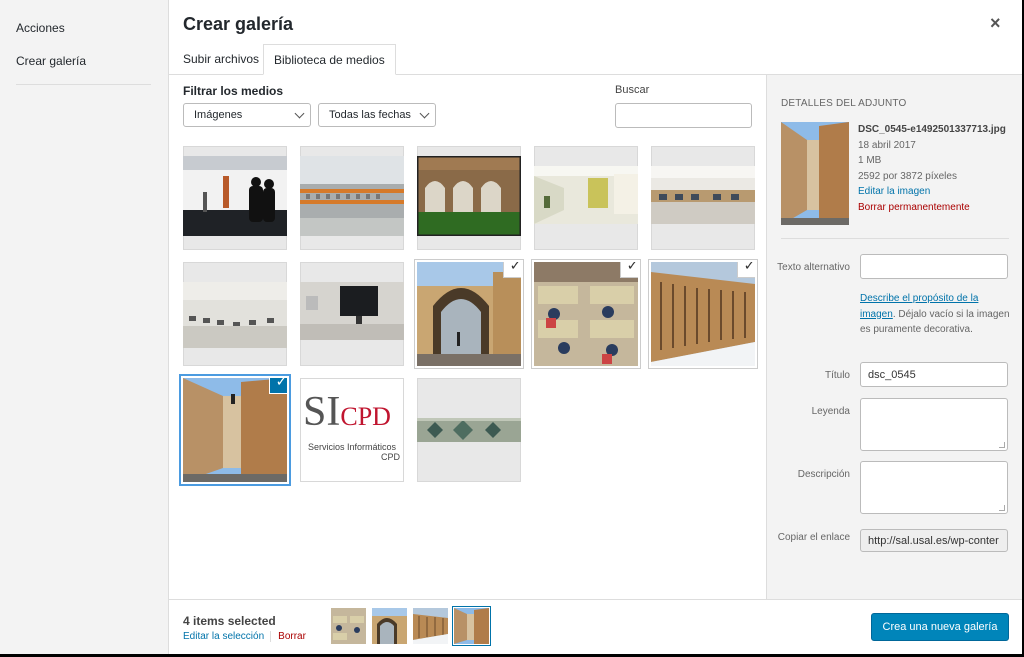  I want to click on search-input, so click(683, 115).